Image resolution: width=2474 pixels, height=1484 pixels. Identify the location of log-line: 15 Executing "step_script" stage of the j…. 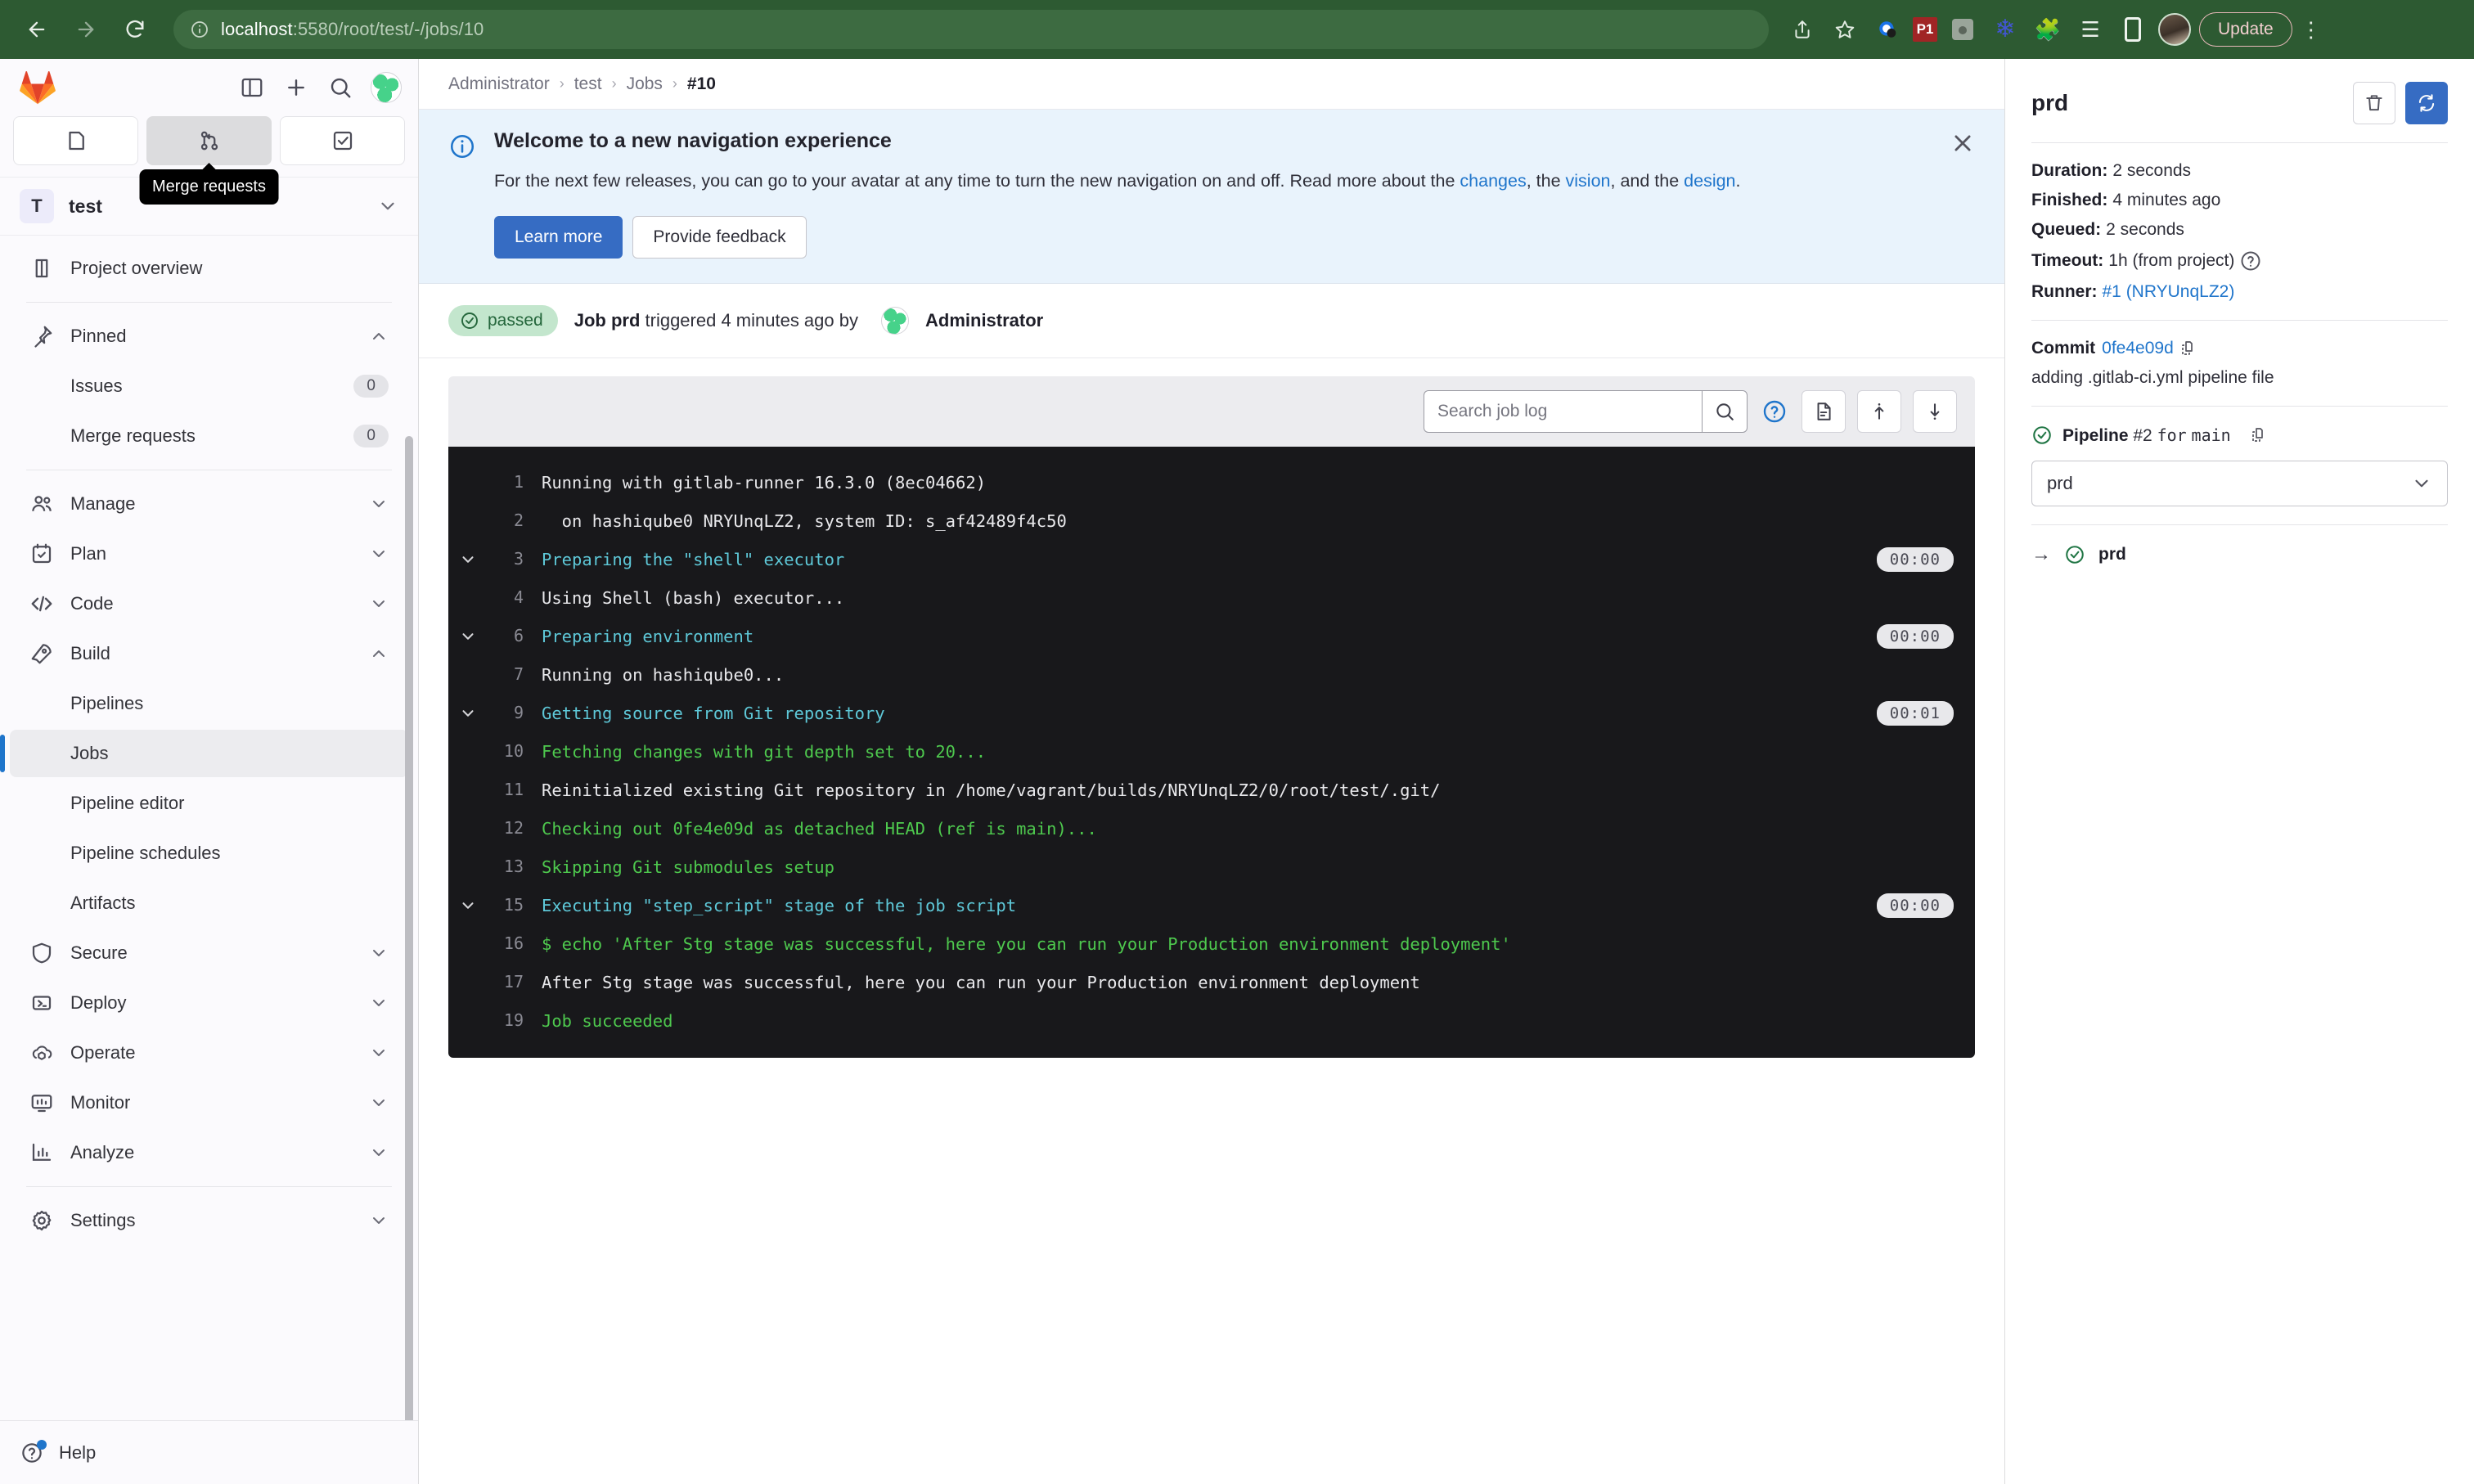
(1211, 905).